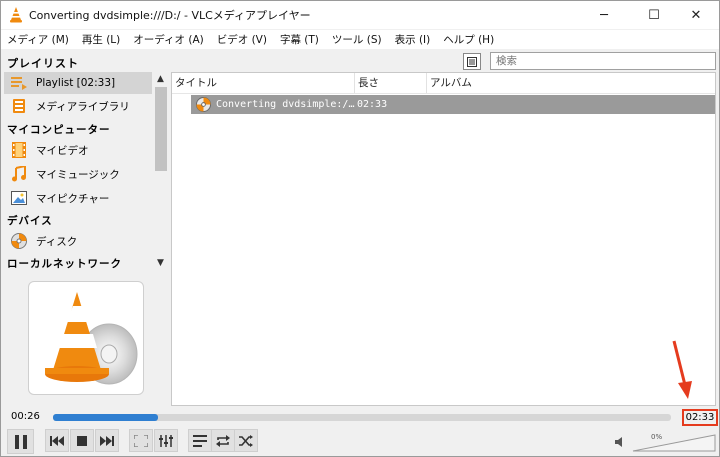 The height and width of the screenshot is (457, 720). I want to click on scroll-thumb, so click(161, 129).